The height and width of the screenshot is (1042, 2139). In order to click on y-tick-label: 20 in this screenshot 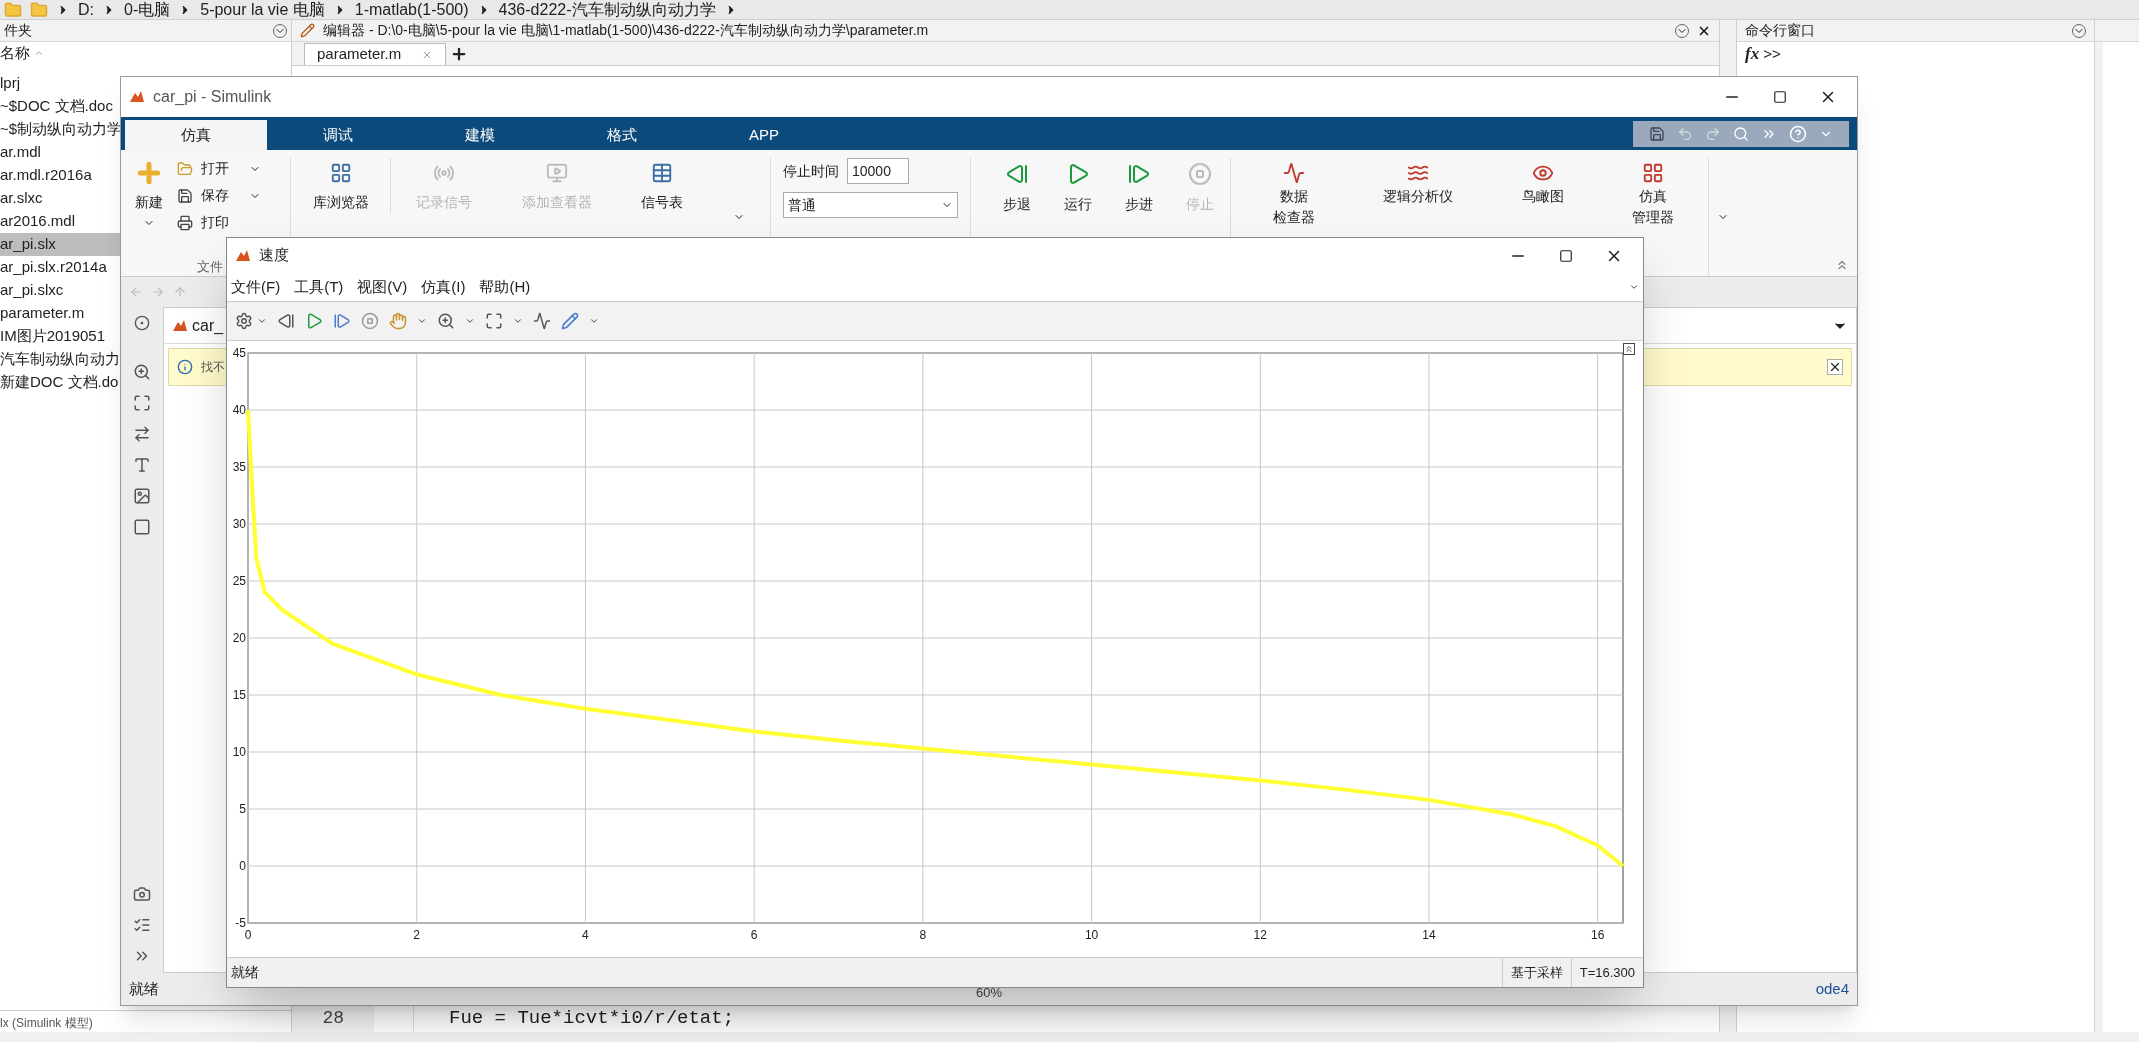, I will do `click(239, 638)`.